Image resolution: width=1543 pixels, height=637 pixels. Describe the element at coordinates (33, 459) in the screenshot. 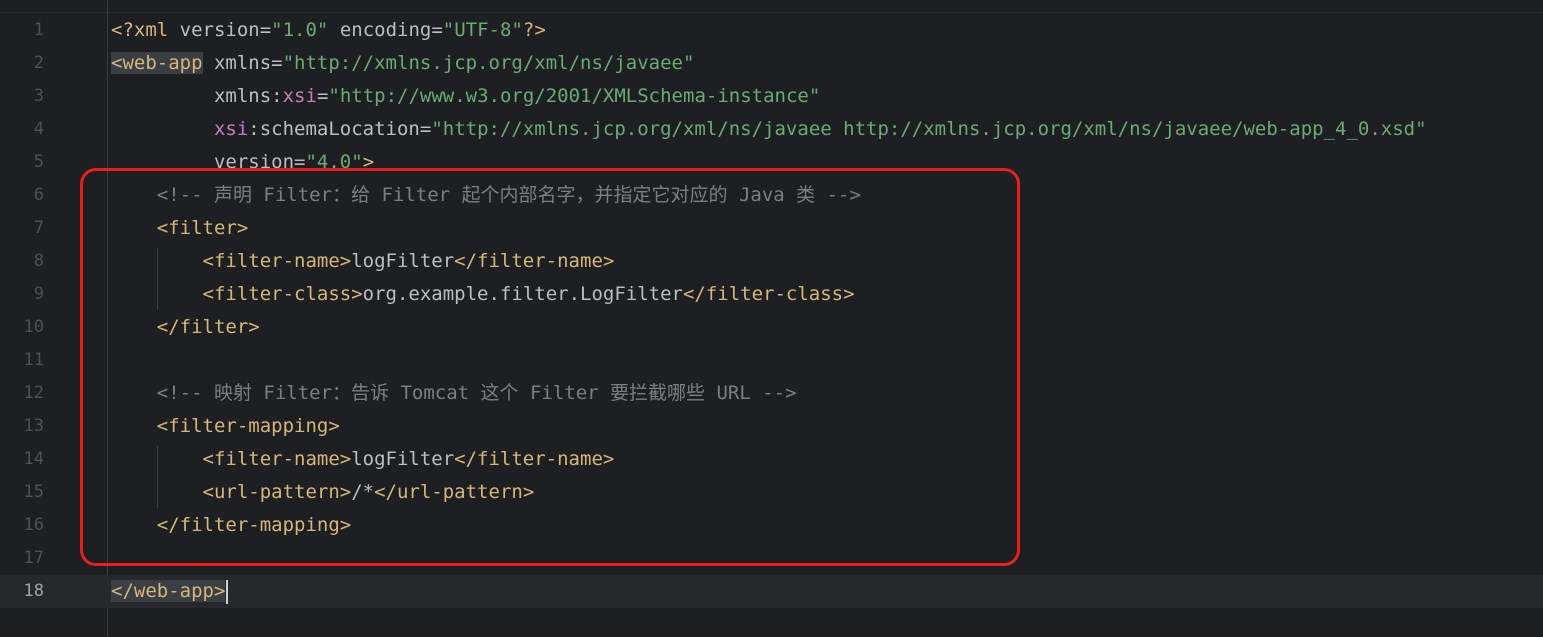

I see `line-number: 14` at that location.